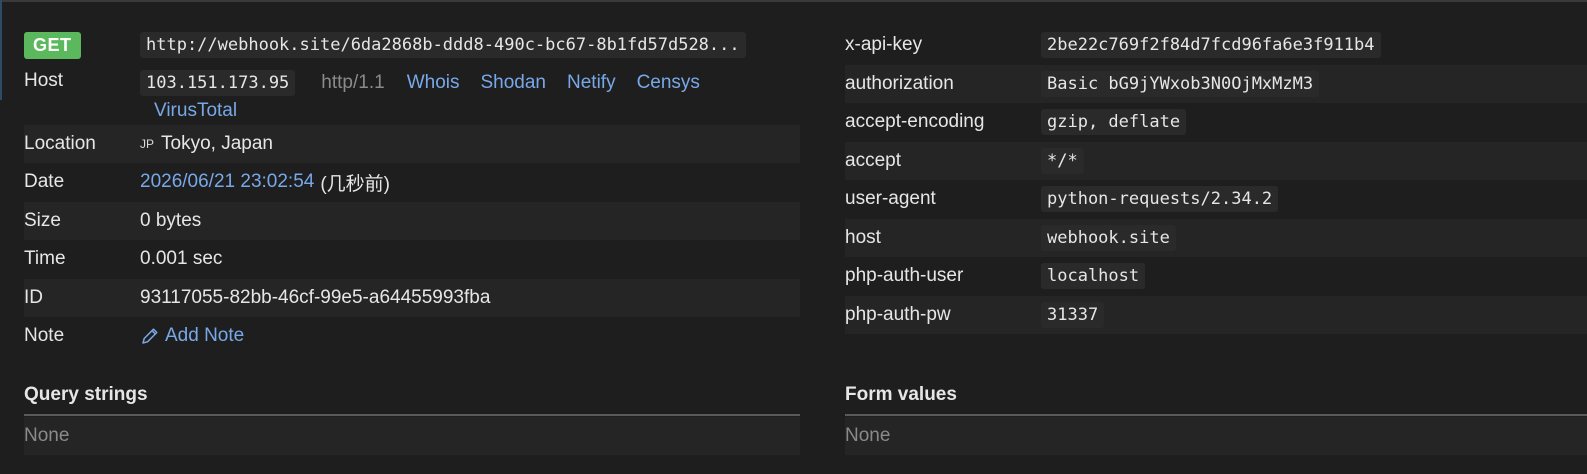 The width and height of the screenshot is (1587, 474). I want to click on date-row: Date 2026/06/21 23:02:54 (几秒前), so click(412, 182).